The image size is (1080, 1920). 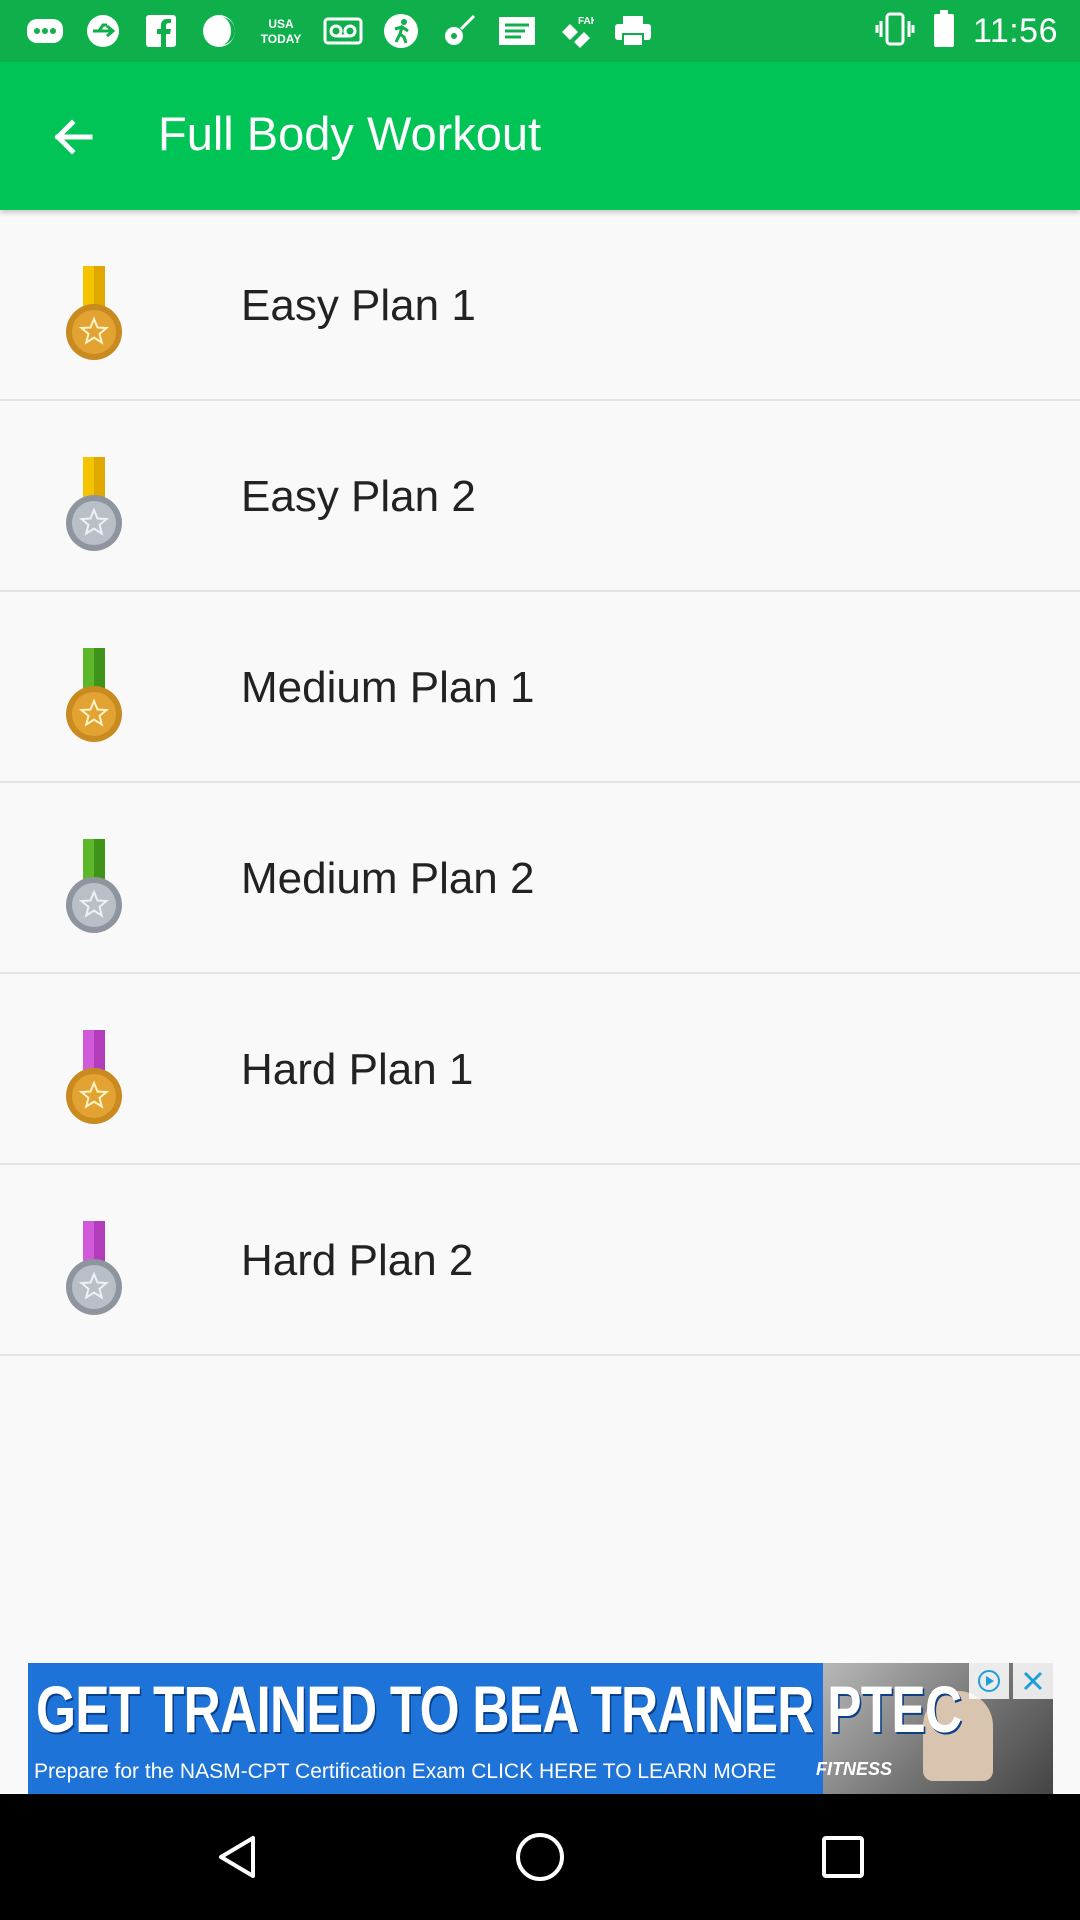 What do you see at coordinates (540, 1069) in the screenshot?
I see `plan-list-item: Hard Plan 1` at bounding box center [540, 1069].